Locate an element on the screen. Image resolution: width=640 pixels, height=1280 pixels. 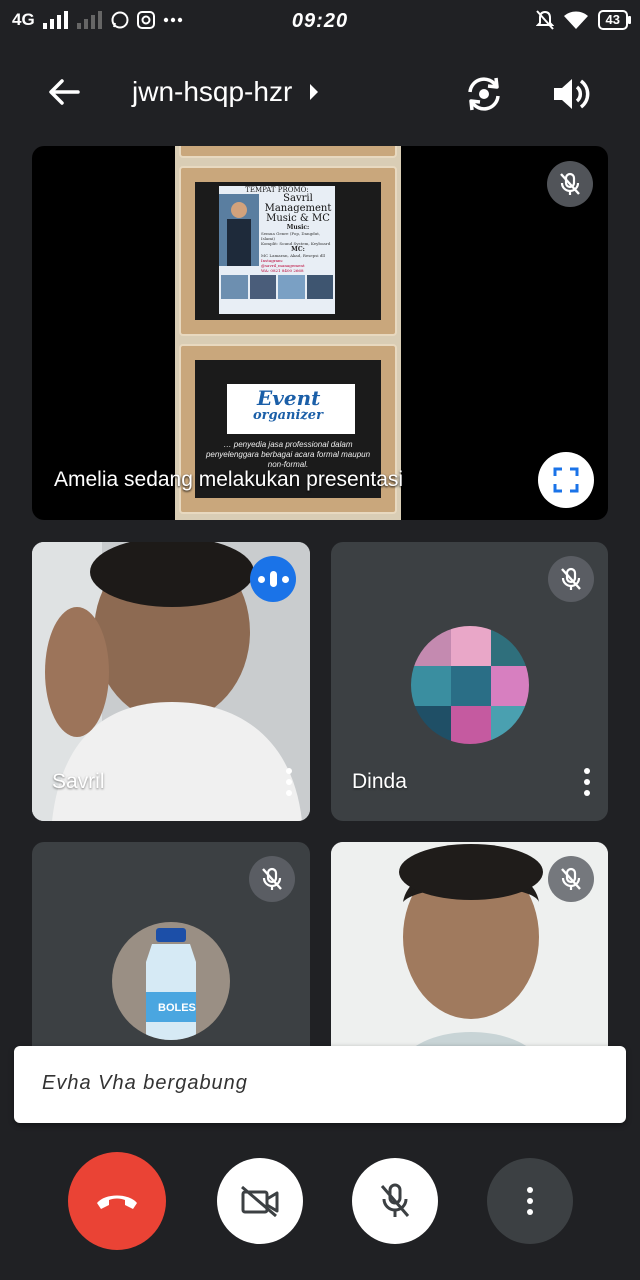
participant-name: Savril is located at coordinates (78, 781).